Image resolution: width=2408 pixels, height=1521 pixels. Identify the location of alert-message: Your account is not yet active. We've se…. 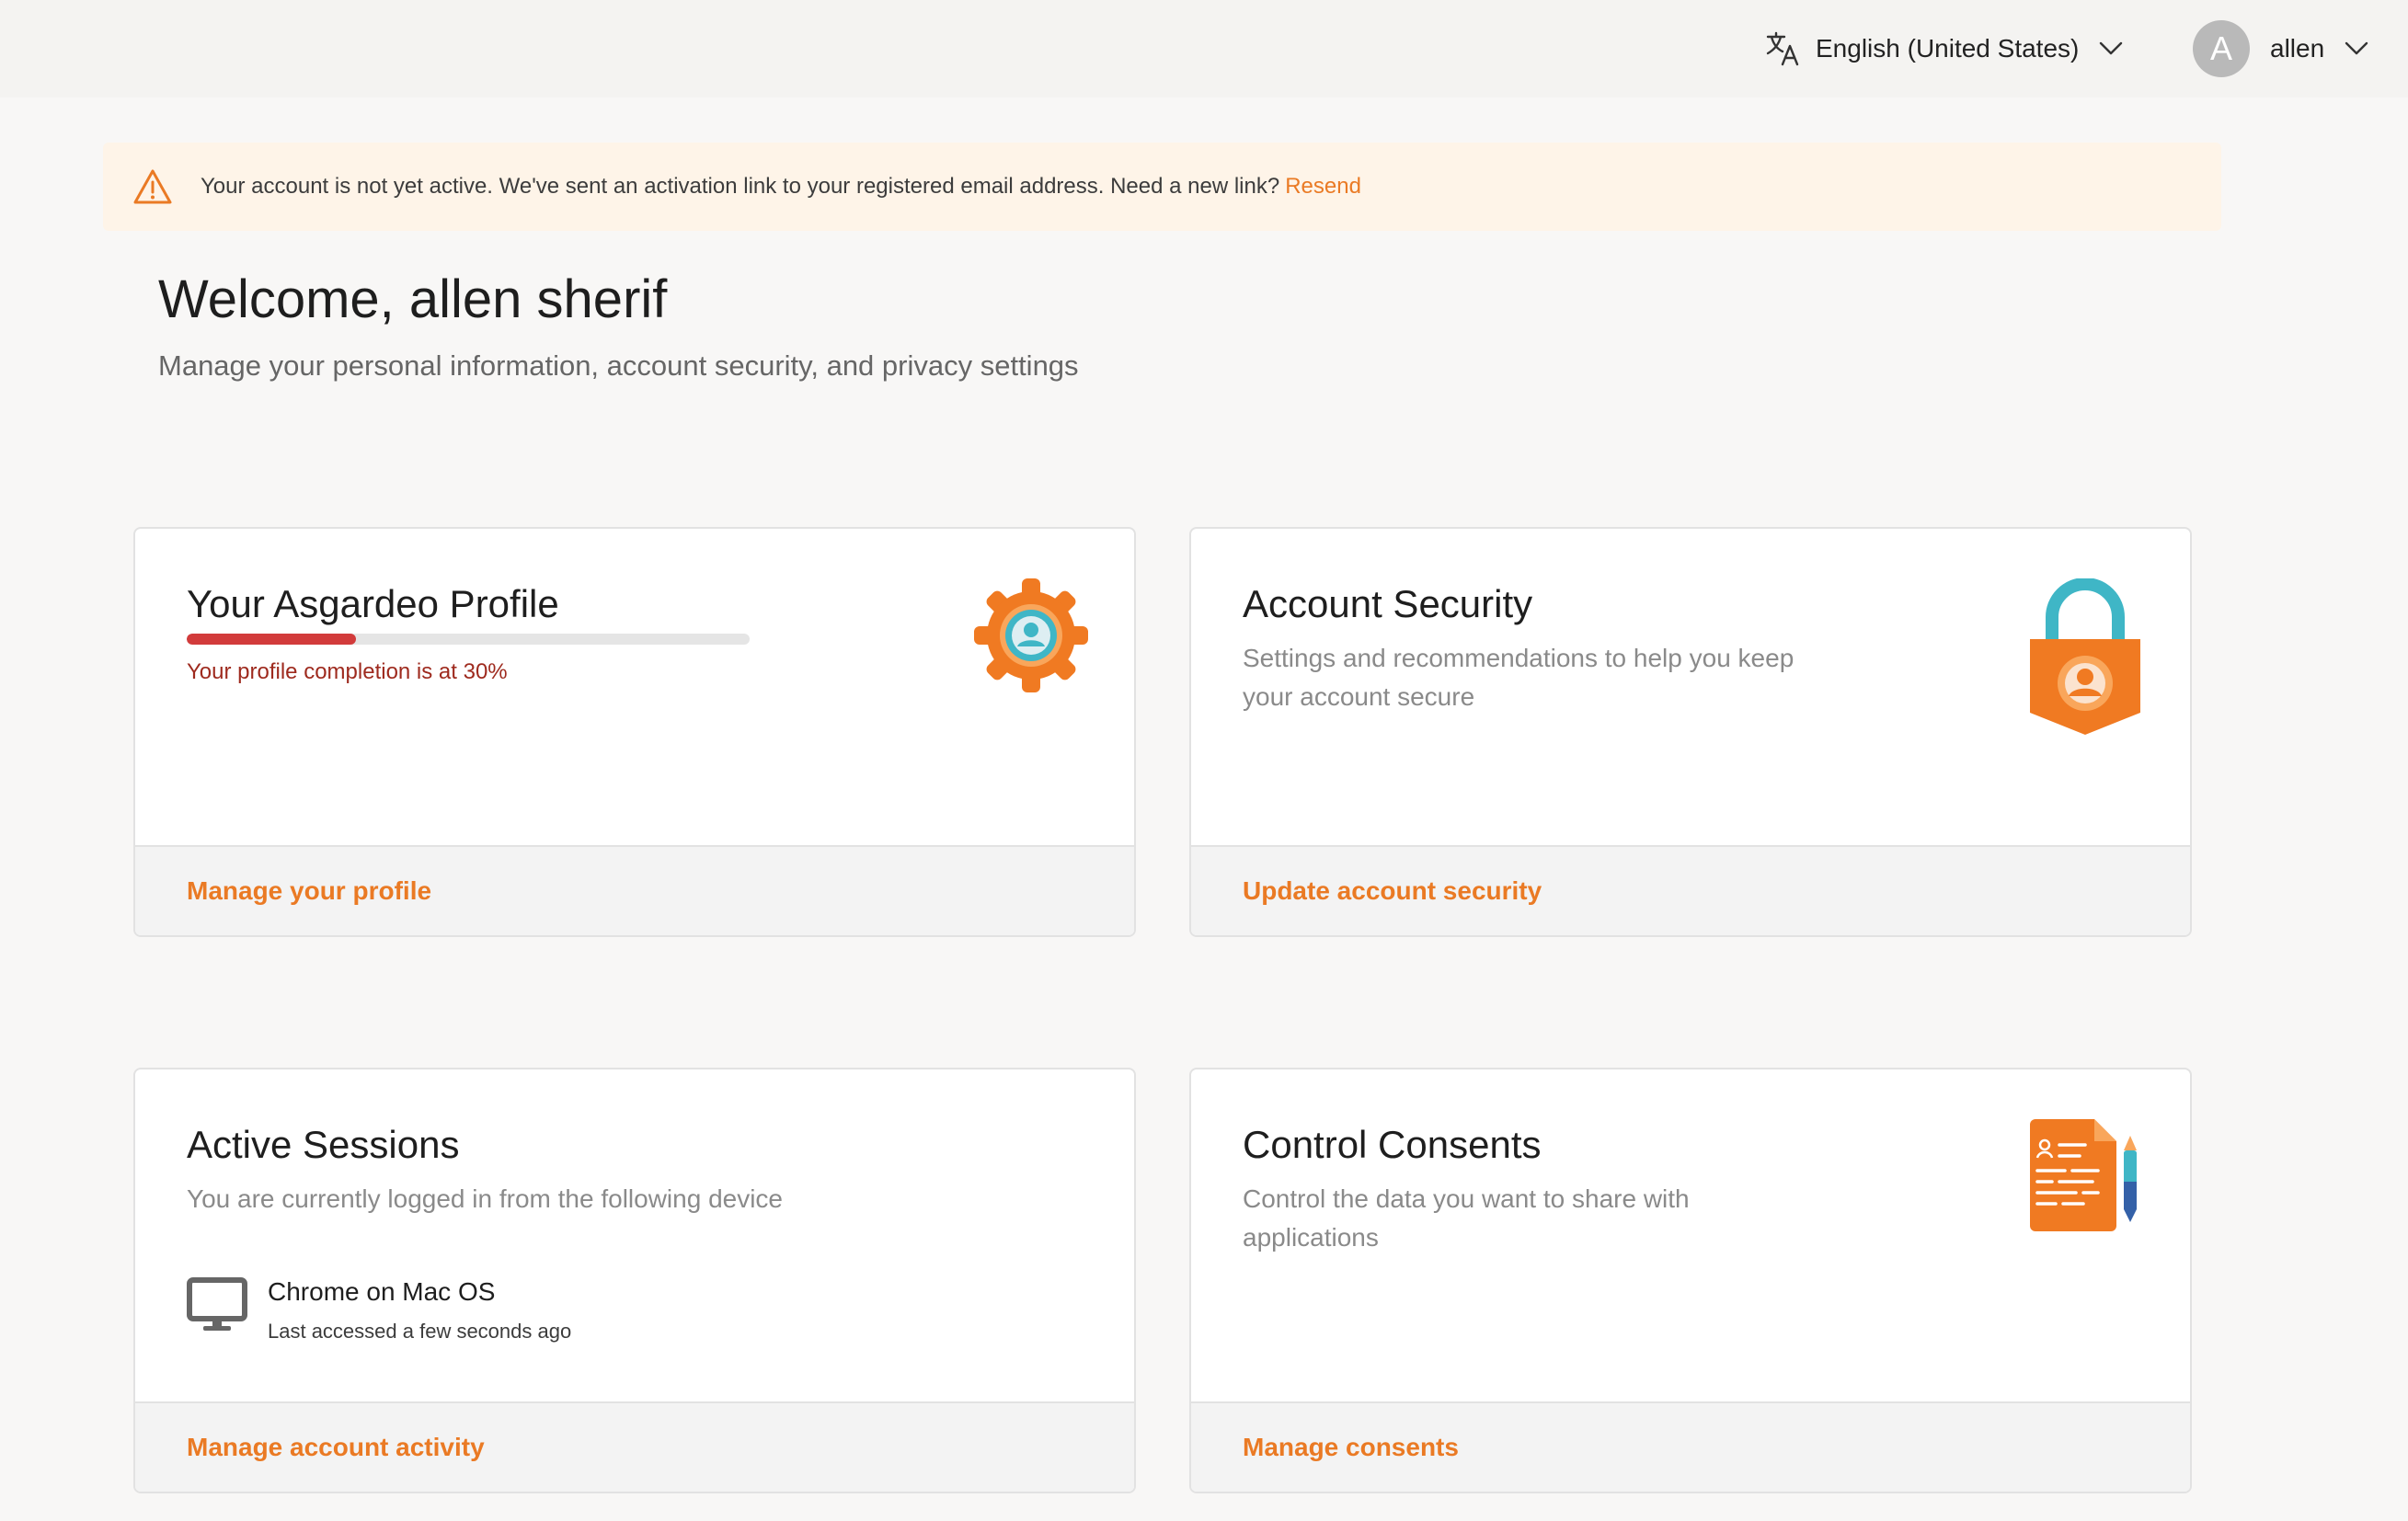
(740, 186).